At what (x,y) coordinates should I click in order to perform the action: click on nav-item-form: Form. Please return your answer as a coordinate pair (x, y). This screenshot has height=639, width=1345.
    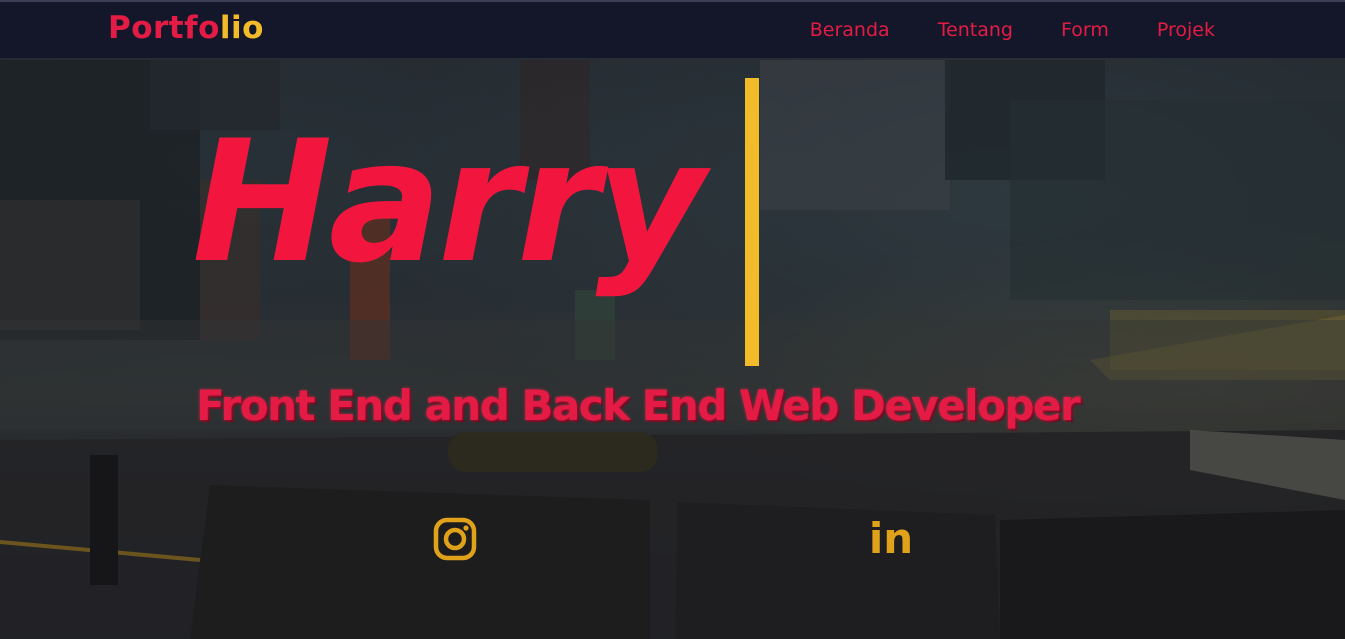
    Looking at the image, I should click on (1085, 30).